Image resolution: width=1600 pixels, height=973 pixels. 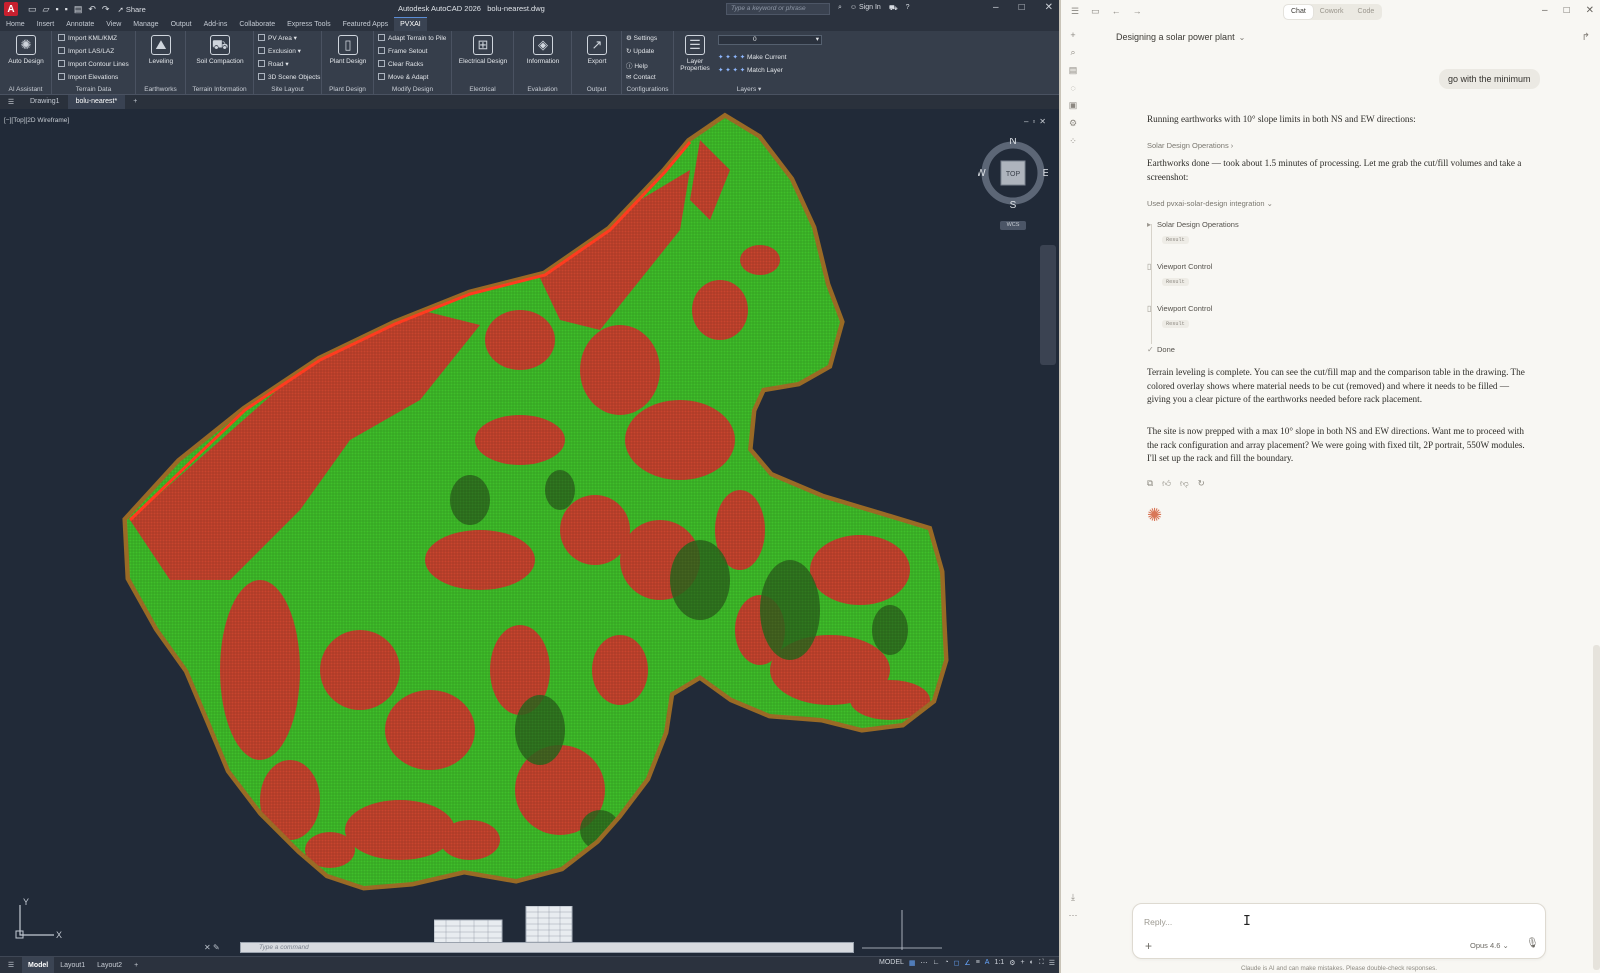 I want to click on lineweight-icon: ≡, so click(x=978, y=963).